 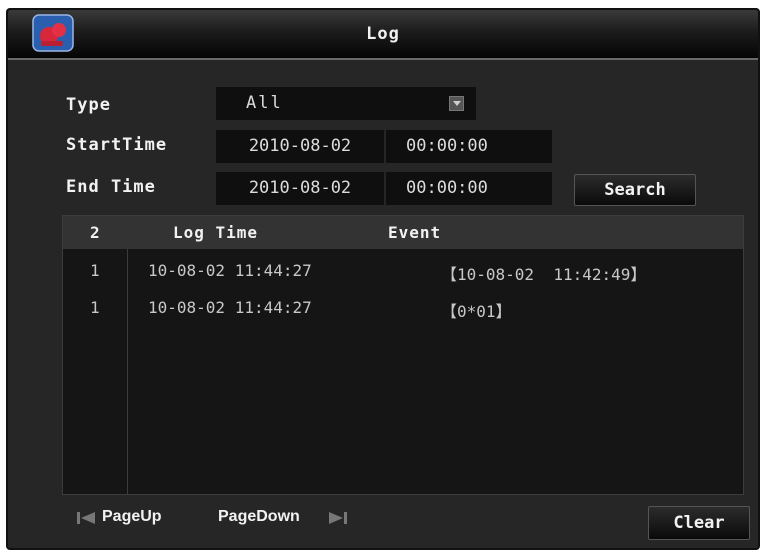 What do you see at coordinates (86, 518) in the screenshot?
I see `page-up-arrow-icon` at bounding box center [86, 518].